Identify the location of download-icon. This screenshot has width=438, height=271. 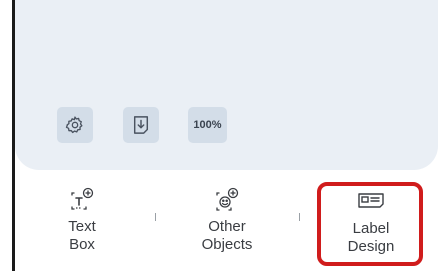
(141, 125).